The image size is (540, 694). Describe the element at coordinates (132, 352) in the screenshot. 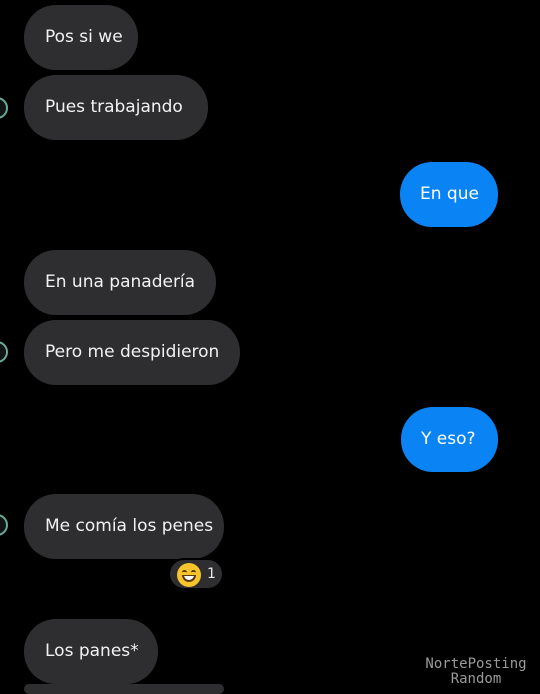

I see `incoming-message: Pero me despidieron` at that location.